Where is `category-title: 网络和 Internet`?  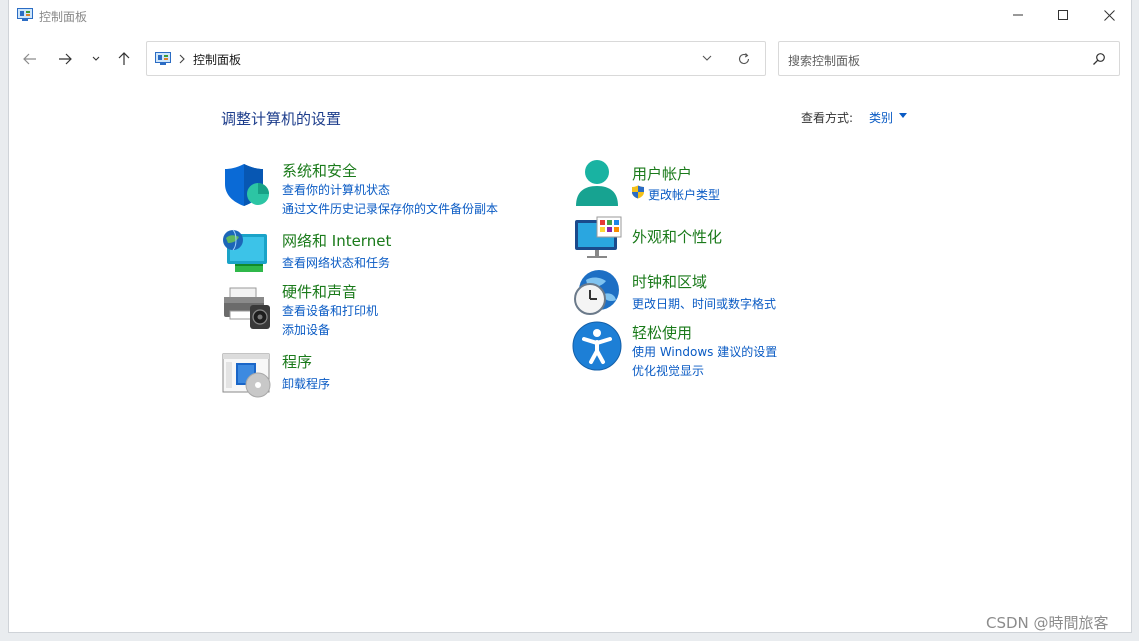 category-title: 网络和 Internet is located at coordinates (336, 240).